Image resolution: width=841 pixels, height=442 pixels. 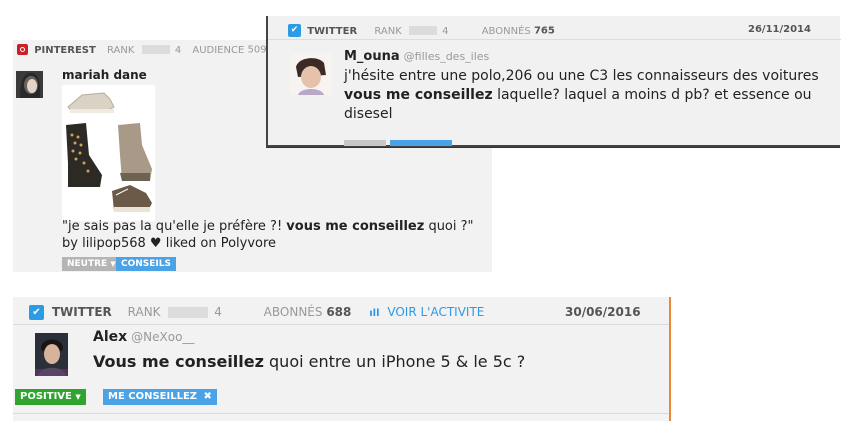 I want to click on post-date: 26/11/2014, so click(x=779, y=29).